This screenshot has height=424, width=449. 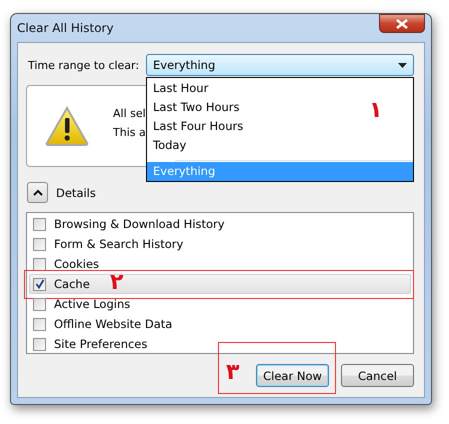 I want to click on close-button, so click(x=402, y=23).